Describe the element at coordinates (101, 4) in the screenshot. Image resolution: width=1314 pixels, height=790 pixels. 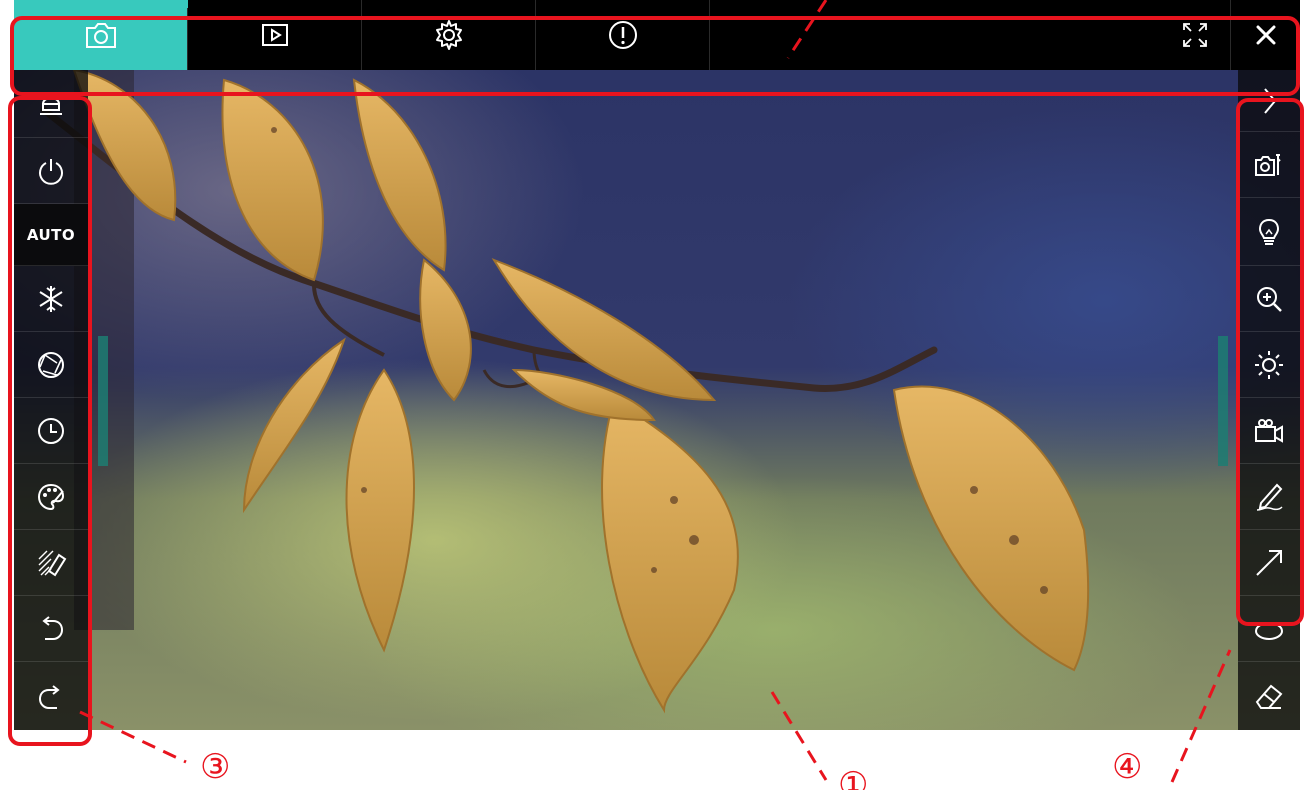
I see `active-tab-accent` at that location.